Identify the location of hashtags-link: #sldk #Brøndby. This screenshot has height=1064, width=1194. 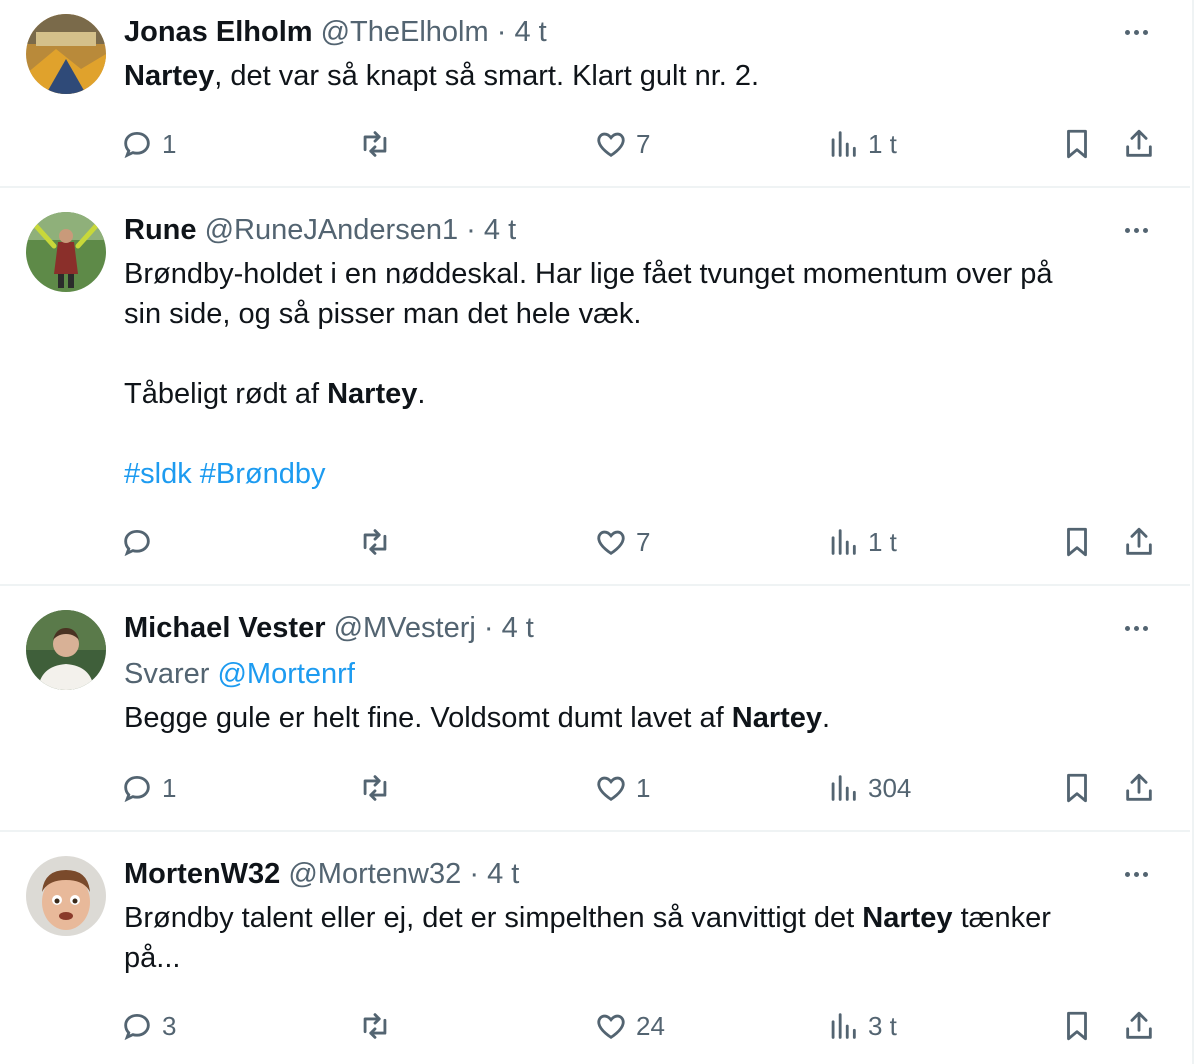
(639, 474).